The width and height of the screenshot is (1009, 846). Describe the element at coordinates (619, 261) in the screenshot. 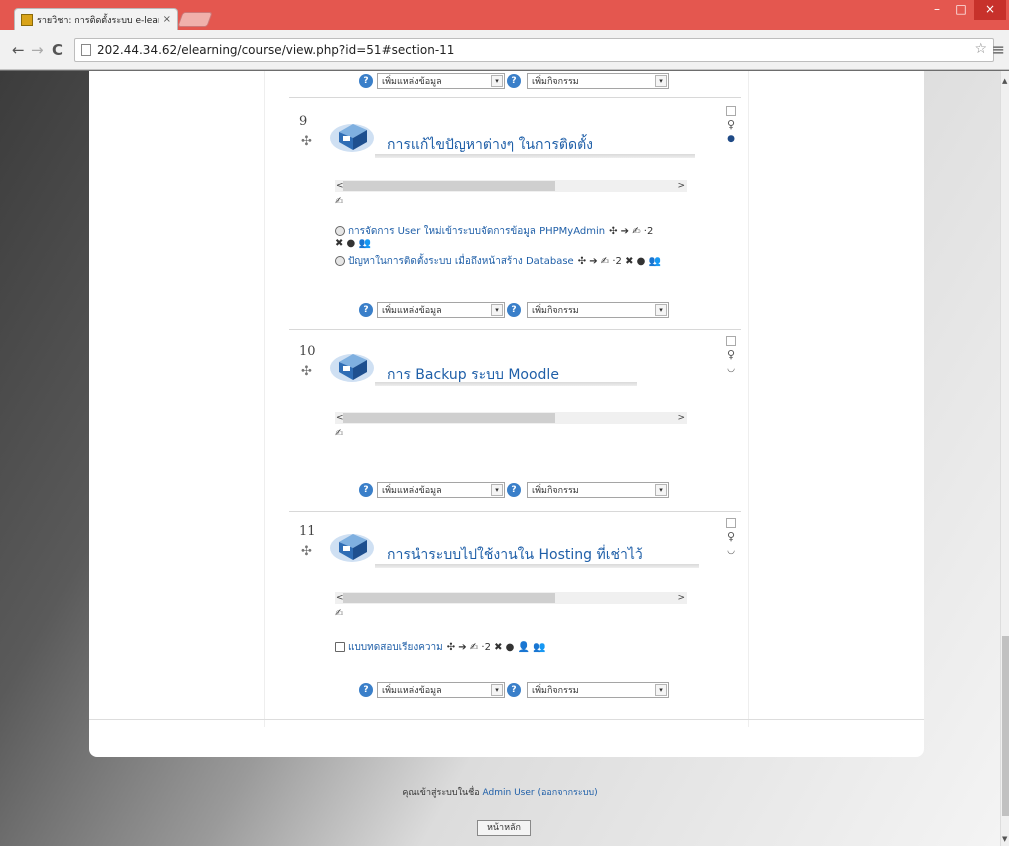

I see `activity-edit-controls: ✣ ➔ ✍ ·2 ✖ ● 👥` at that location.